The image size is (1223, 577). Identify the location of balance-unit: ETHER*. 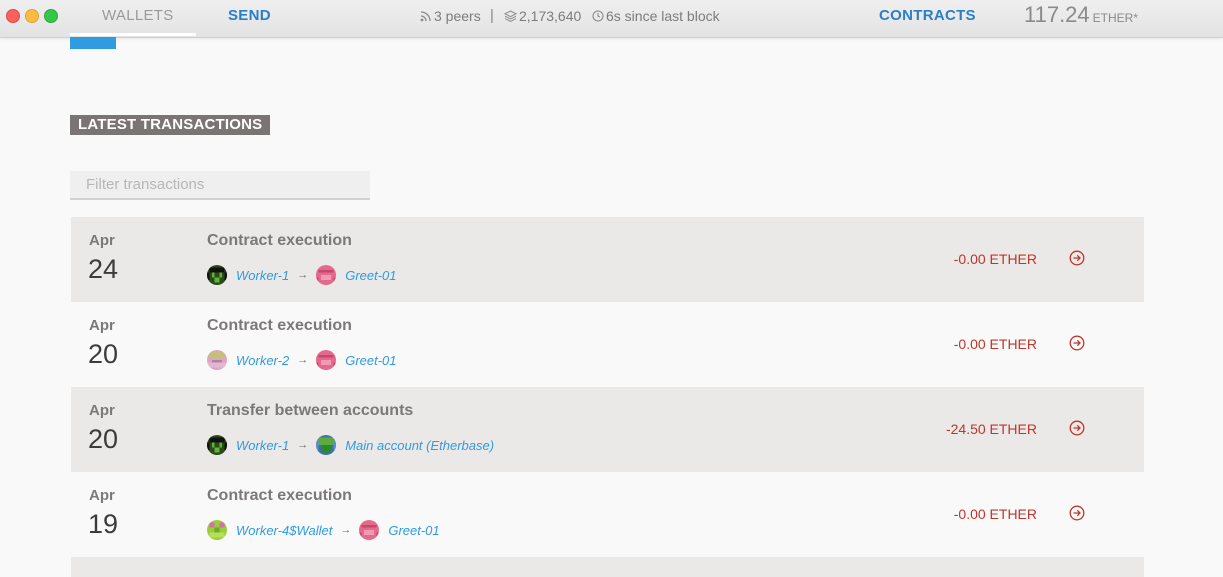
(1115, 18).